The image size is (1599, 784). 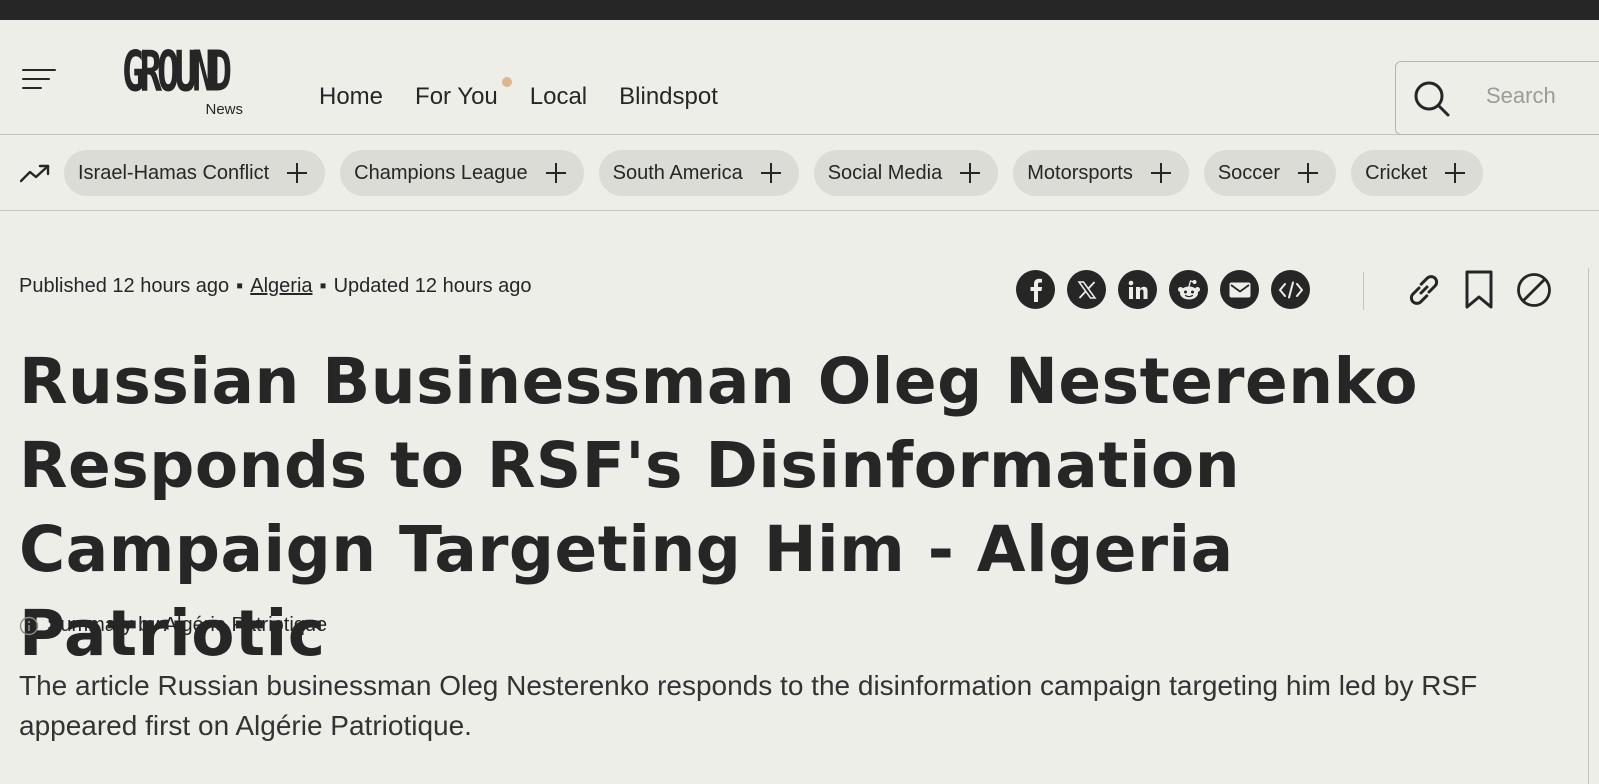 What do you see at coordinates (668, 97) in the screenshot?
I see `nav-blindspot: Blindspot` at bounding box center [668, 97].